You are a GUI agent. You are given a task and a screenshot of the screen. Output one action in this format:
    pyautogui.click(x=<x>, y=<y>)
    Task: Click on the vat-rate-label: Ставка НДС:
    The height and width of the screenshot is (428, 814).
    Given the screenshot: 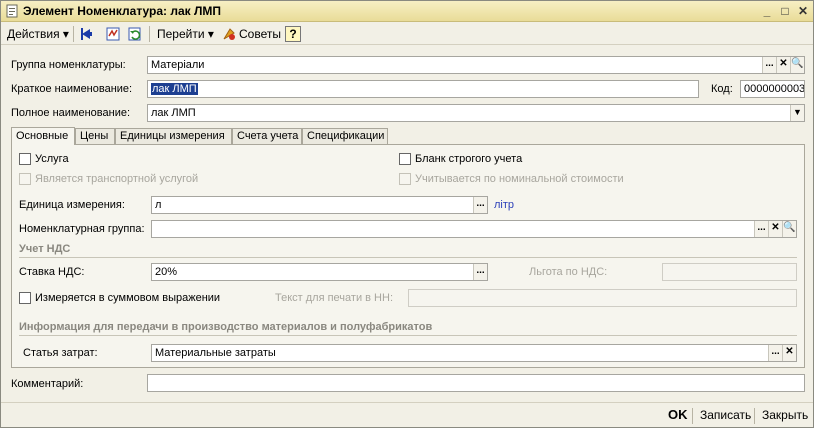 What is the action you would take?
    pyautogui.click(x=52, y=272)
    